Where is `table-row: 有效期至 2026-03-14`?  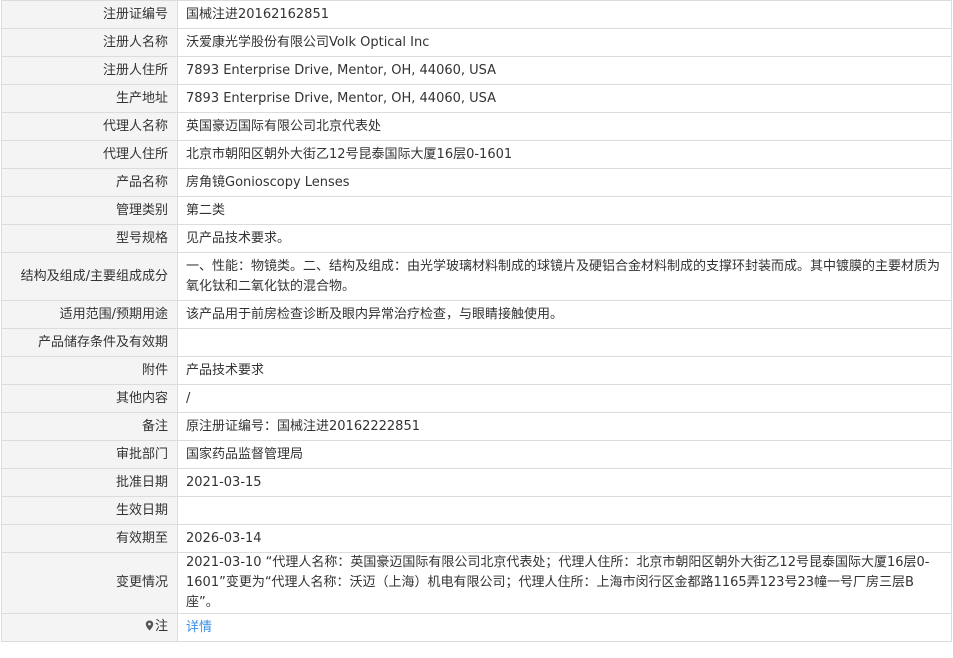
table-row: 有效期至 2026-03-14 is located at coordinates (476, 538).